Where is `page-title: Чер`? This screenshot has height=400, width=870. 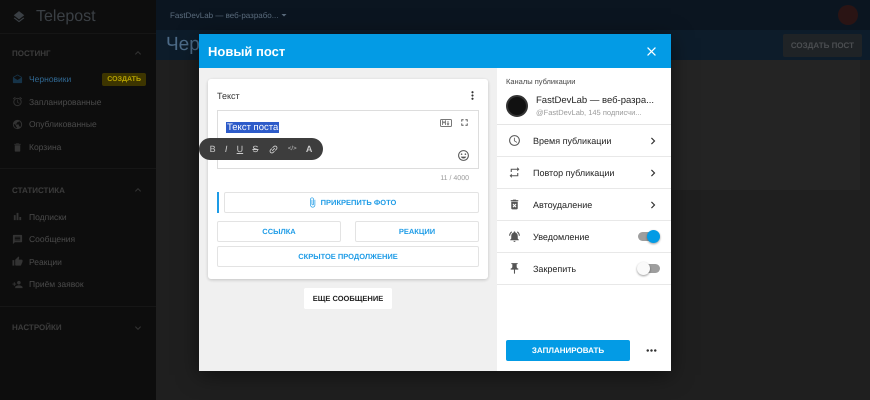 page-title: Чер is located at coordinates (183, 45).